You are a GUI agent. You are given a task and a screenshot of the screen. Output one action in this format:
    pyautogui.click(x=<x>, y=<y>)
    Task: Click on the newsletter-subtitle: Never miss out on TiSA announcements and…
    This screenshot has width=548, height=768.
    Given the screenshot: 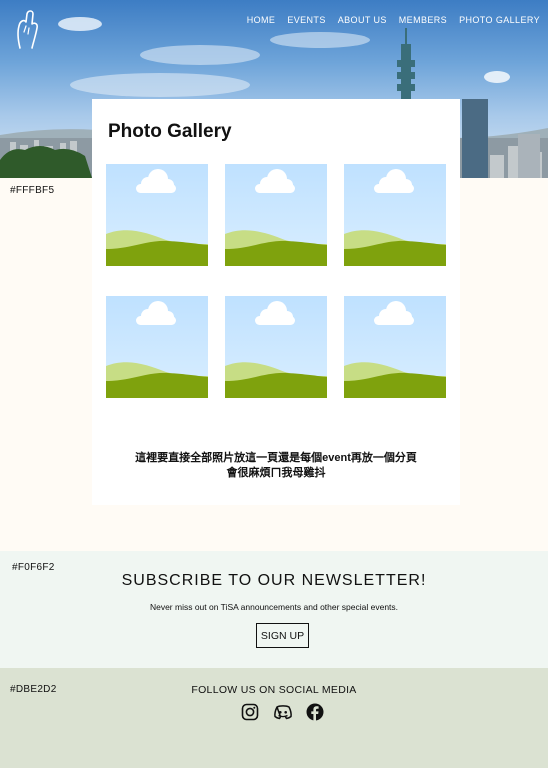 What is the action you would take?
    pyautogui.click(x=274, y=607)
    